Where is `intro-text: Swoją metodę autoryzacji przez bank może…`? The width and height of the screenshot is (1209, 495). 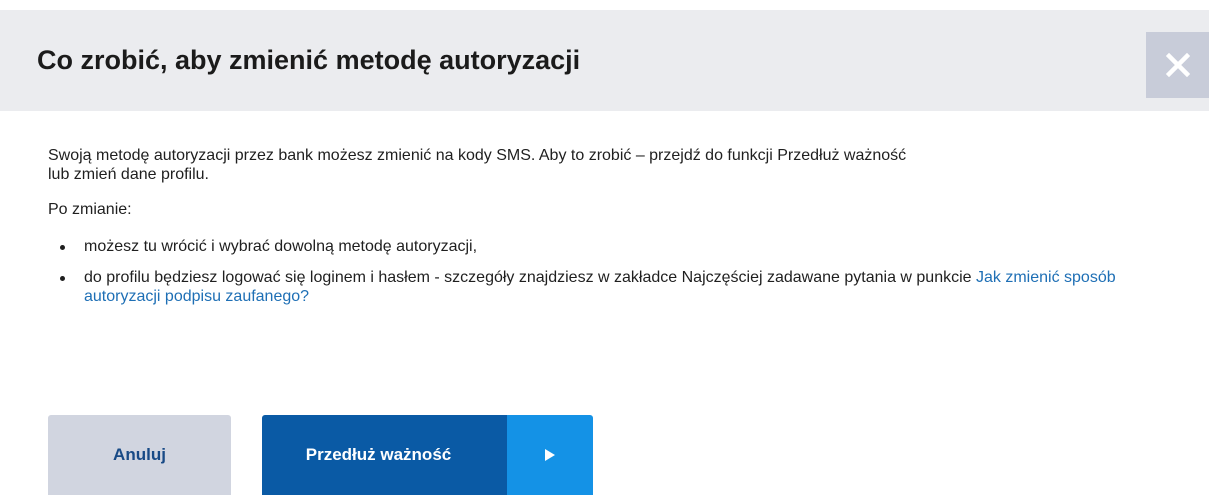 intro-text: Swoją metodę autoryzacji przez bank może… is located at coordinates (477, 165).